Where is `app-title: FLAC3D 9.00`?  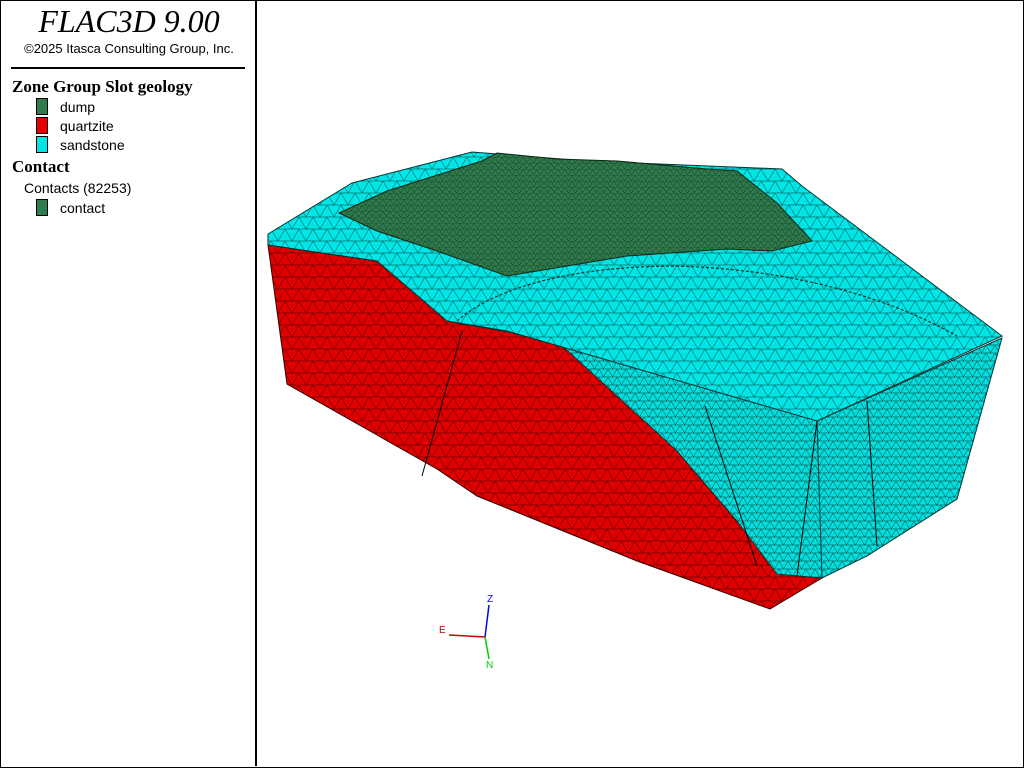
app-title: FLAC3D 9.00 is located at coordinates (129, 21).